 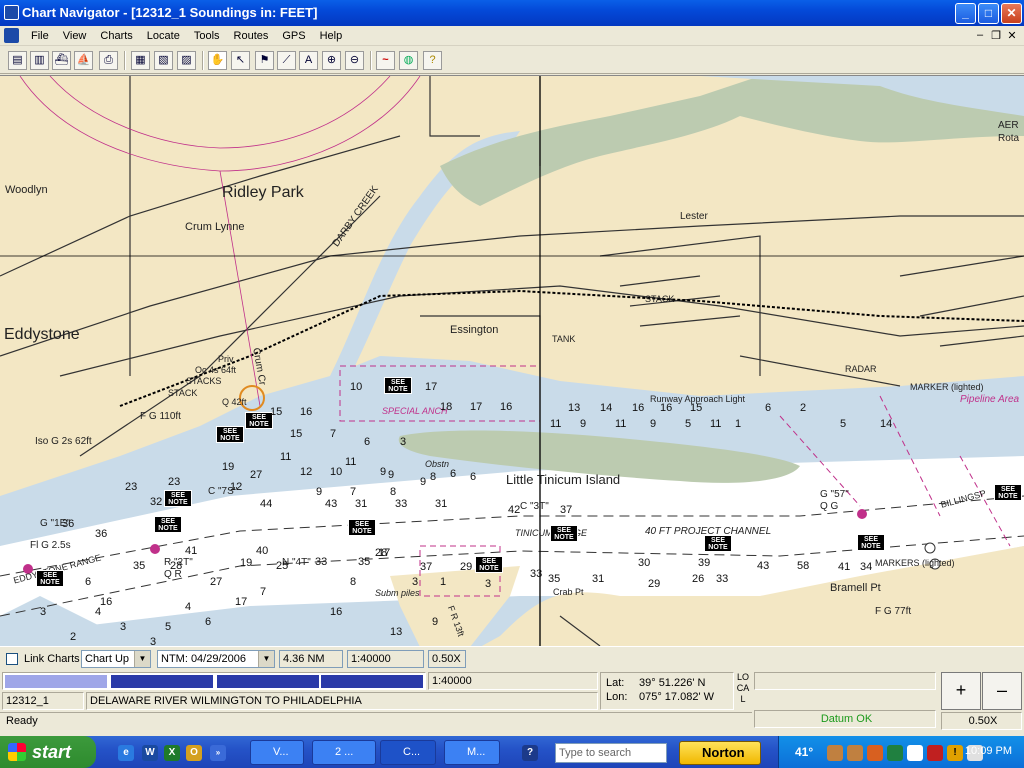 What do you see at coordinates (965, 13) in the screenshot?
I see `minimize-button: _` at bounding box center [965, 13].